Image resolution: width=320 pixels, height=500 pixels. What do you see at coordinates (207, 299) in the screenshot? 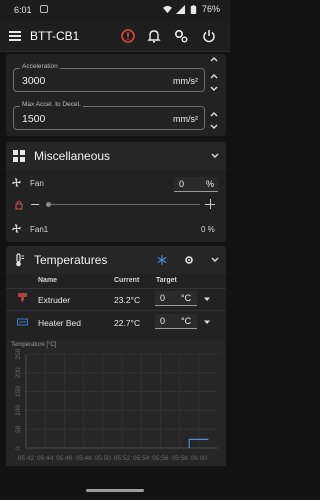
I see `extruder-preset-dropdown-icon` at bounding box center [207, 299].